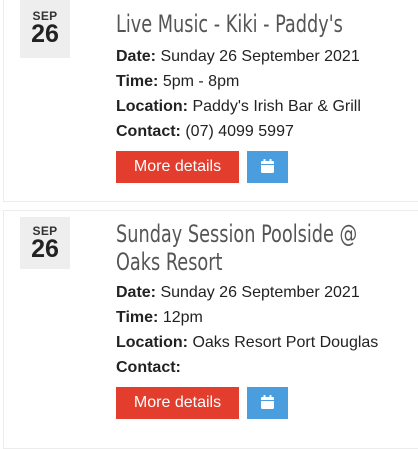 This screenshot has width=418, height=449. Describe the element at coordinates (180, 317) in the screenshot. I see `time-value: 12pm` at that location.